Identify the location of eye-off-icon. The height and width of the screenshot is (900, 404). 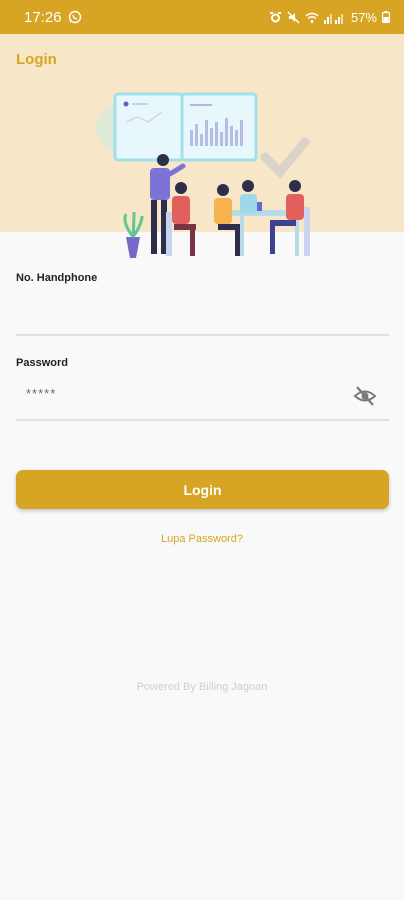
(365, 398).